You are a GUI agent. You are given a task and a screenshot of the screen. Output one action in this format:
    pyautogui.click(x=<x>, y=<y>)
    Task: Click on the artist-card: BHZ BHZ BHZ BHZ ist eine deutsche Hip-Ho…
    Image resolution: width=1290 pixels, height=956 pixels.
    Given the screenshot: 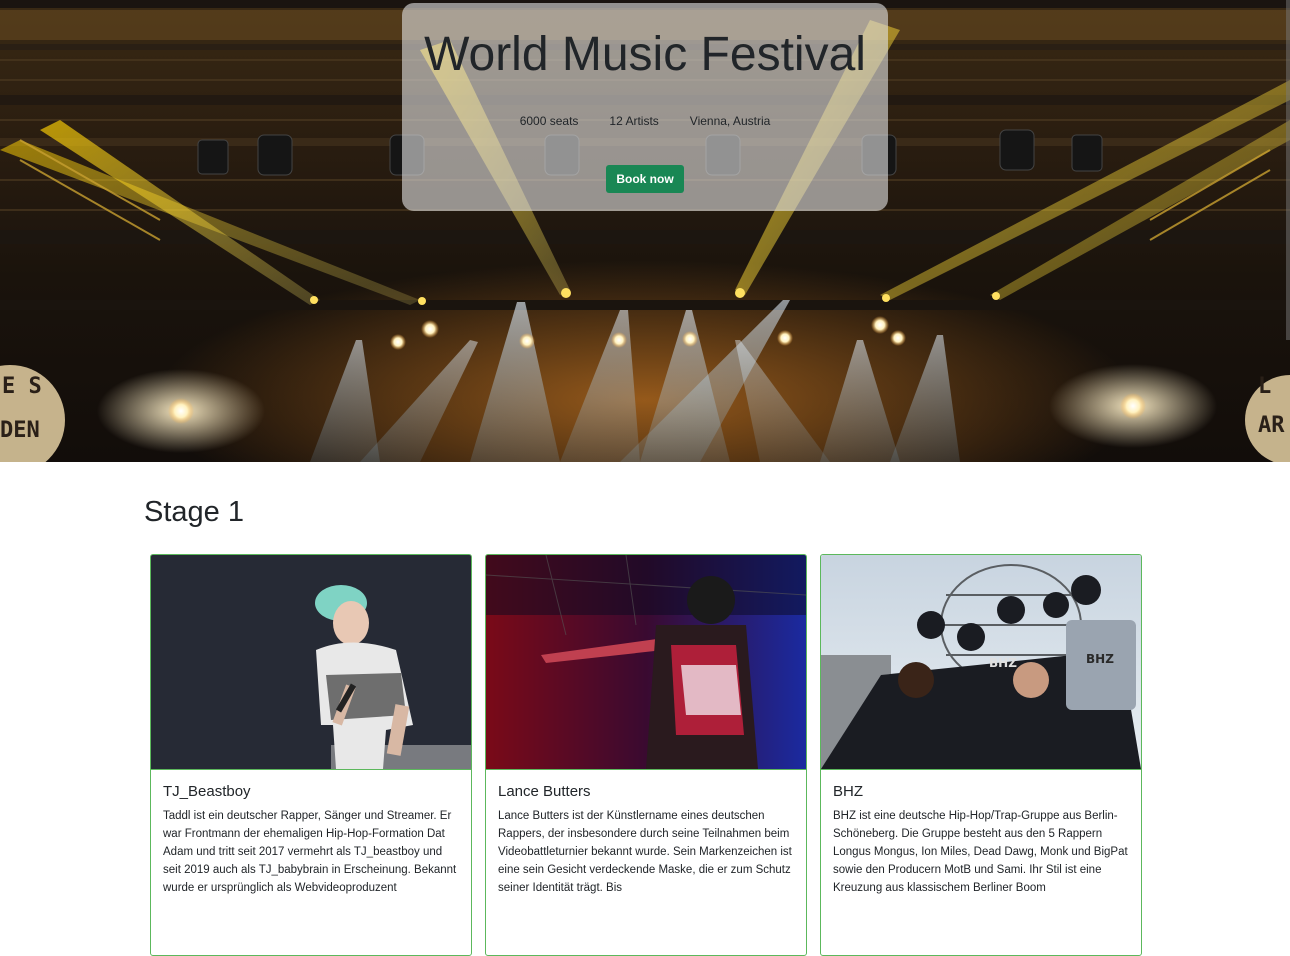 What is the action you would take?
    pyautogui.click(x=981, y=755)
    